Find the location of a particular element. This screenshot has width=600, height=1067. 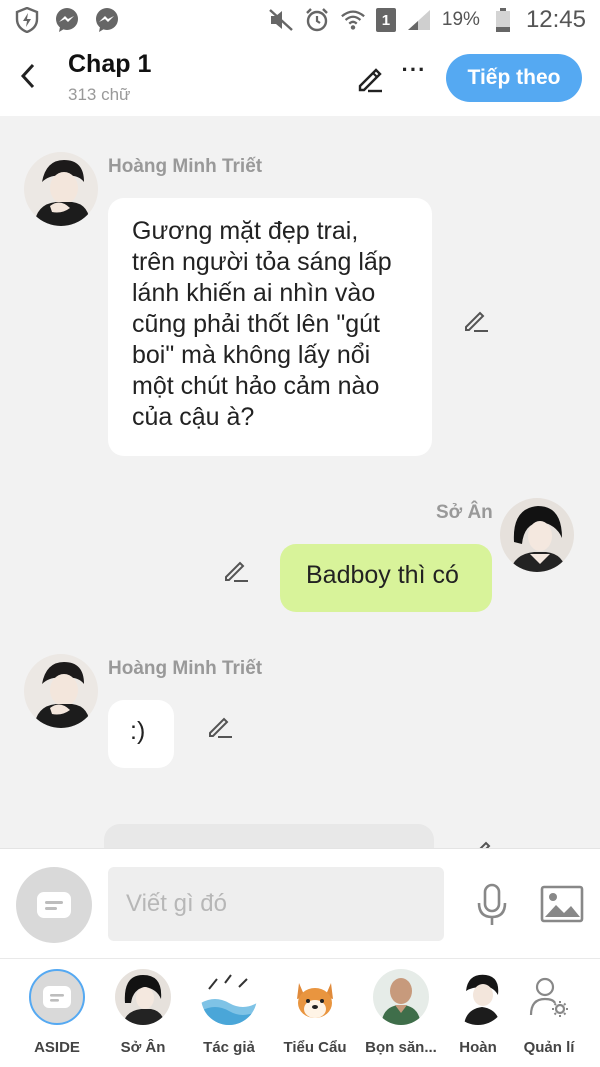

aside-toggle-button is located at coordinates (54, 905).